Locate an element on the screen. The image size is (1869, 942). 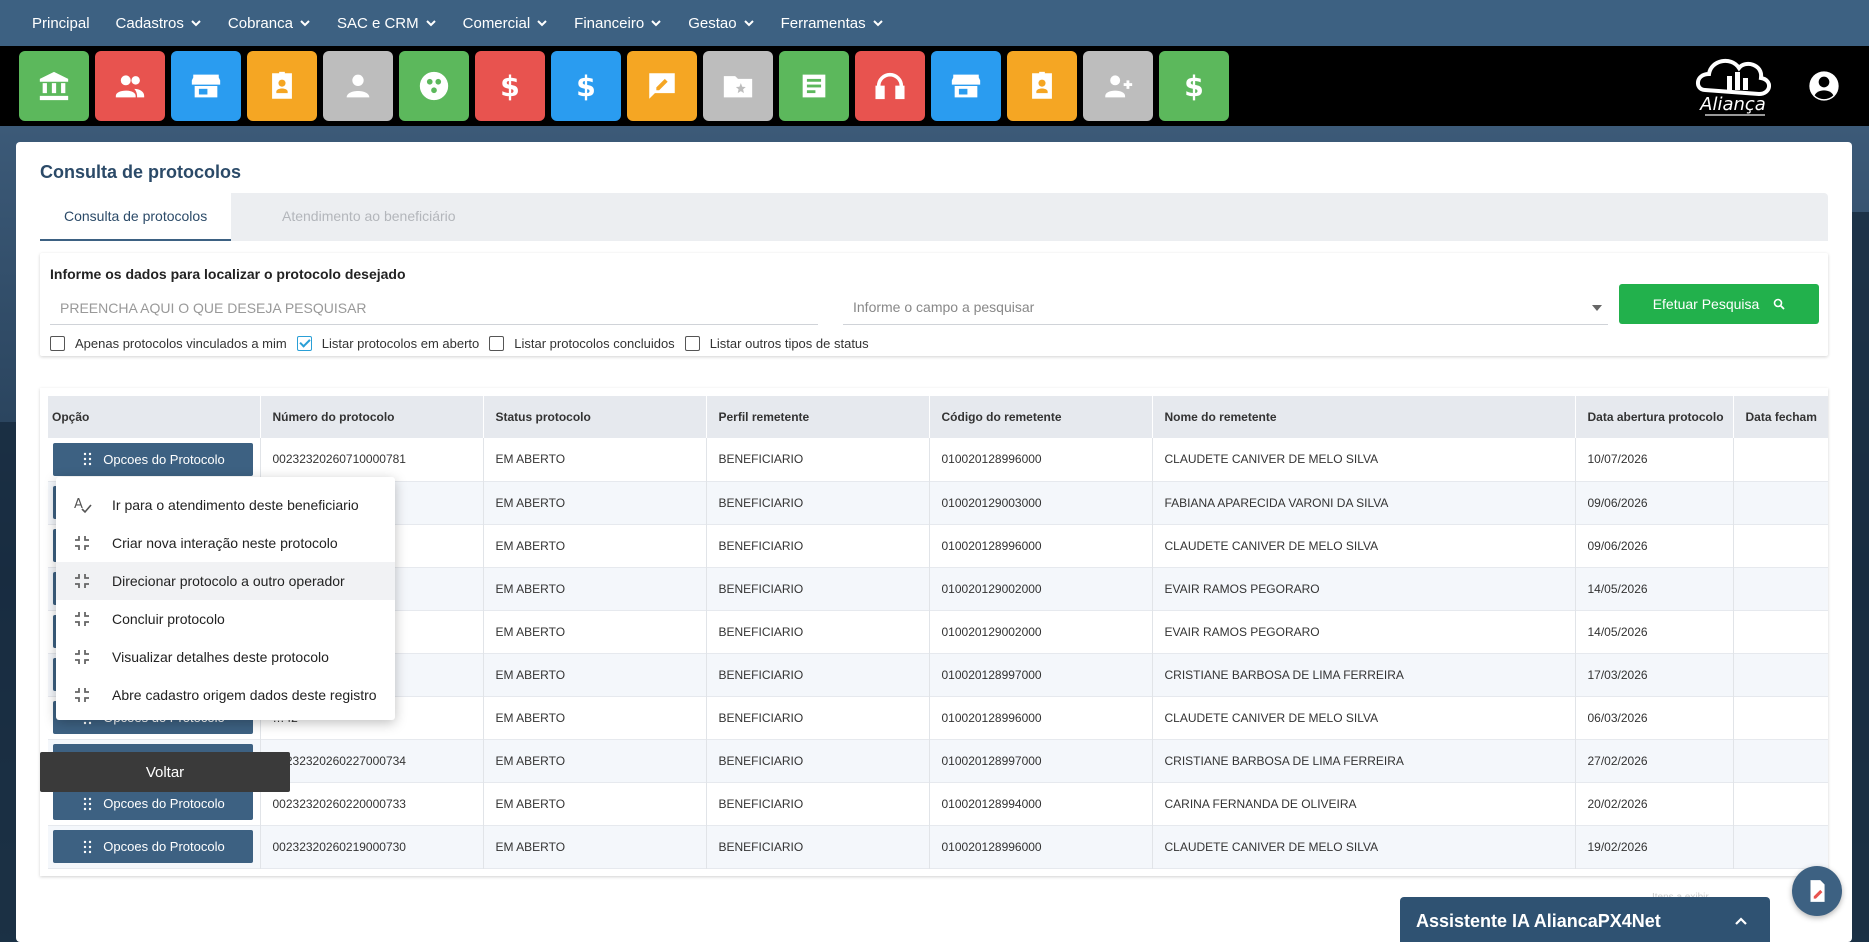
menu-cobranca: Cobranca is located at coordinates (269, 23).